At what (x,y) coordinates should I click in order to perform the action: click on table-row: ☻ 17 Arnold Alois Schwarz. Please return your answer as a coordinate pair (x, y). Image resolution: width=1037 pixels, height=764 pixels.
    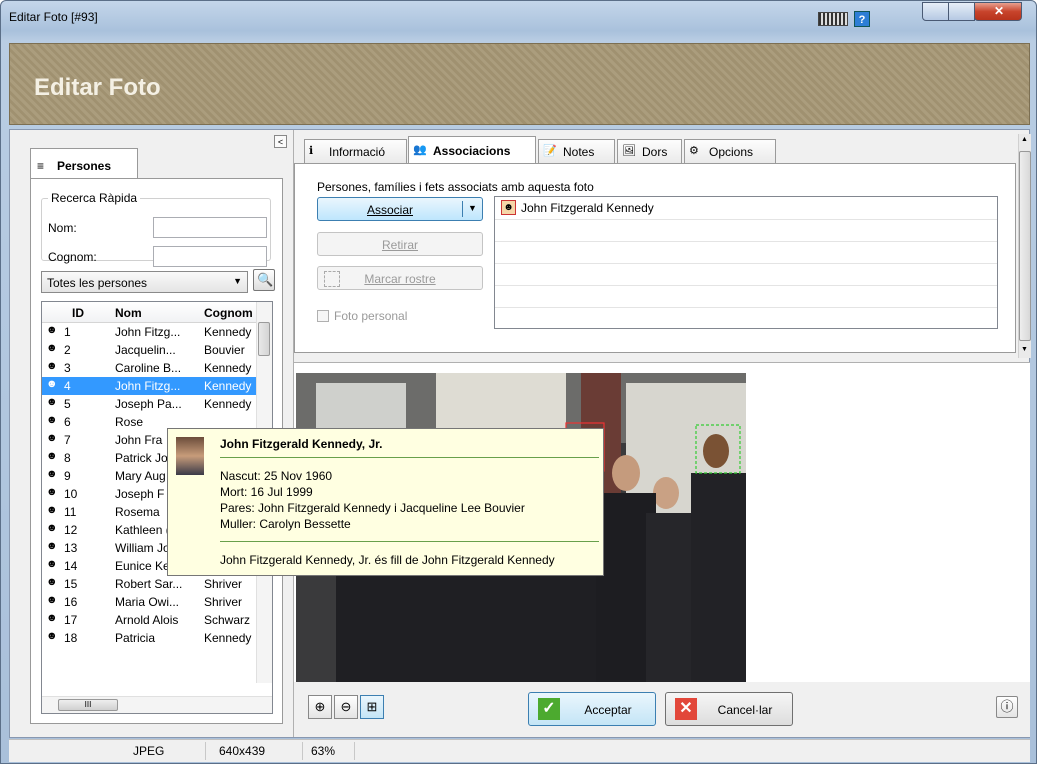
    Looking at the image, I should click on (151, 620).